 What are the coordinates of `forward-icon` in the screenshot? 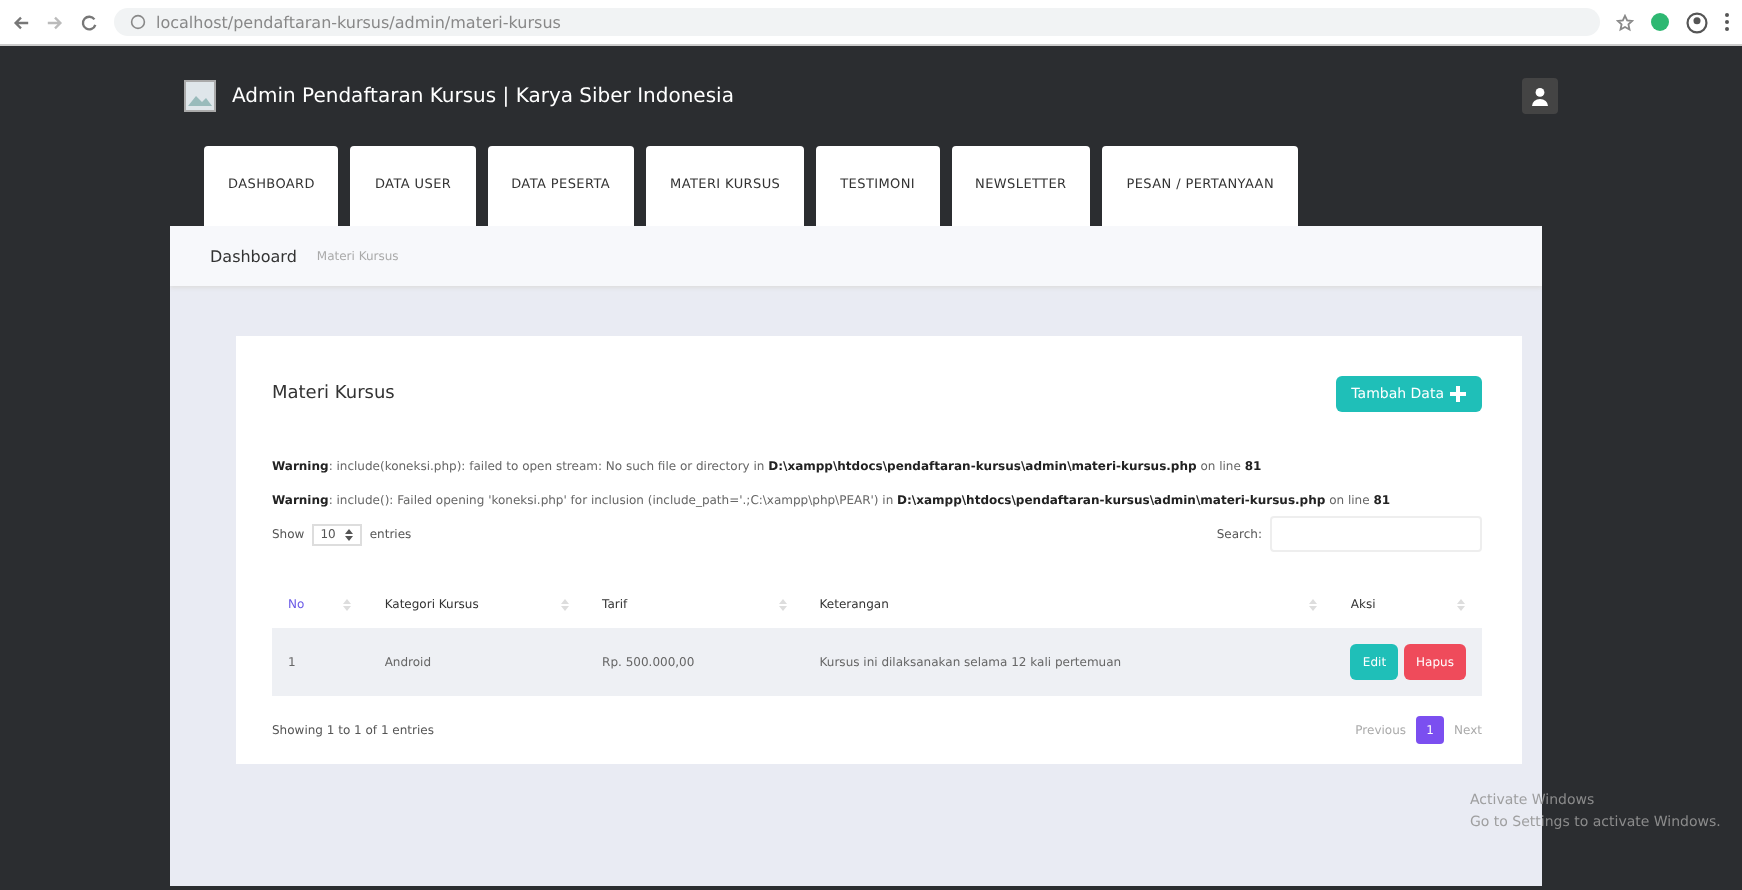 It's located at (55, 22).